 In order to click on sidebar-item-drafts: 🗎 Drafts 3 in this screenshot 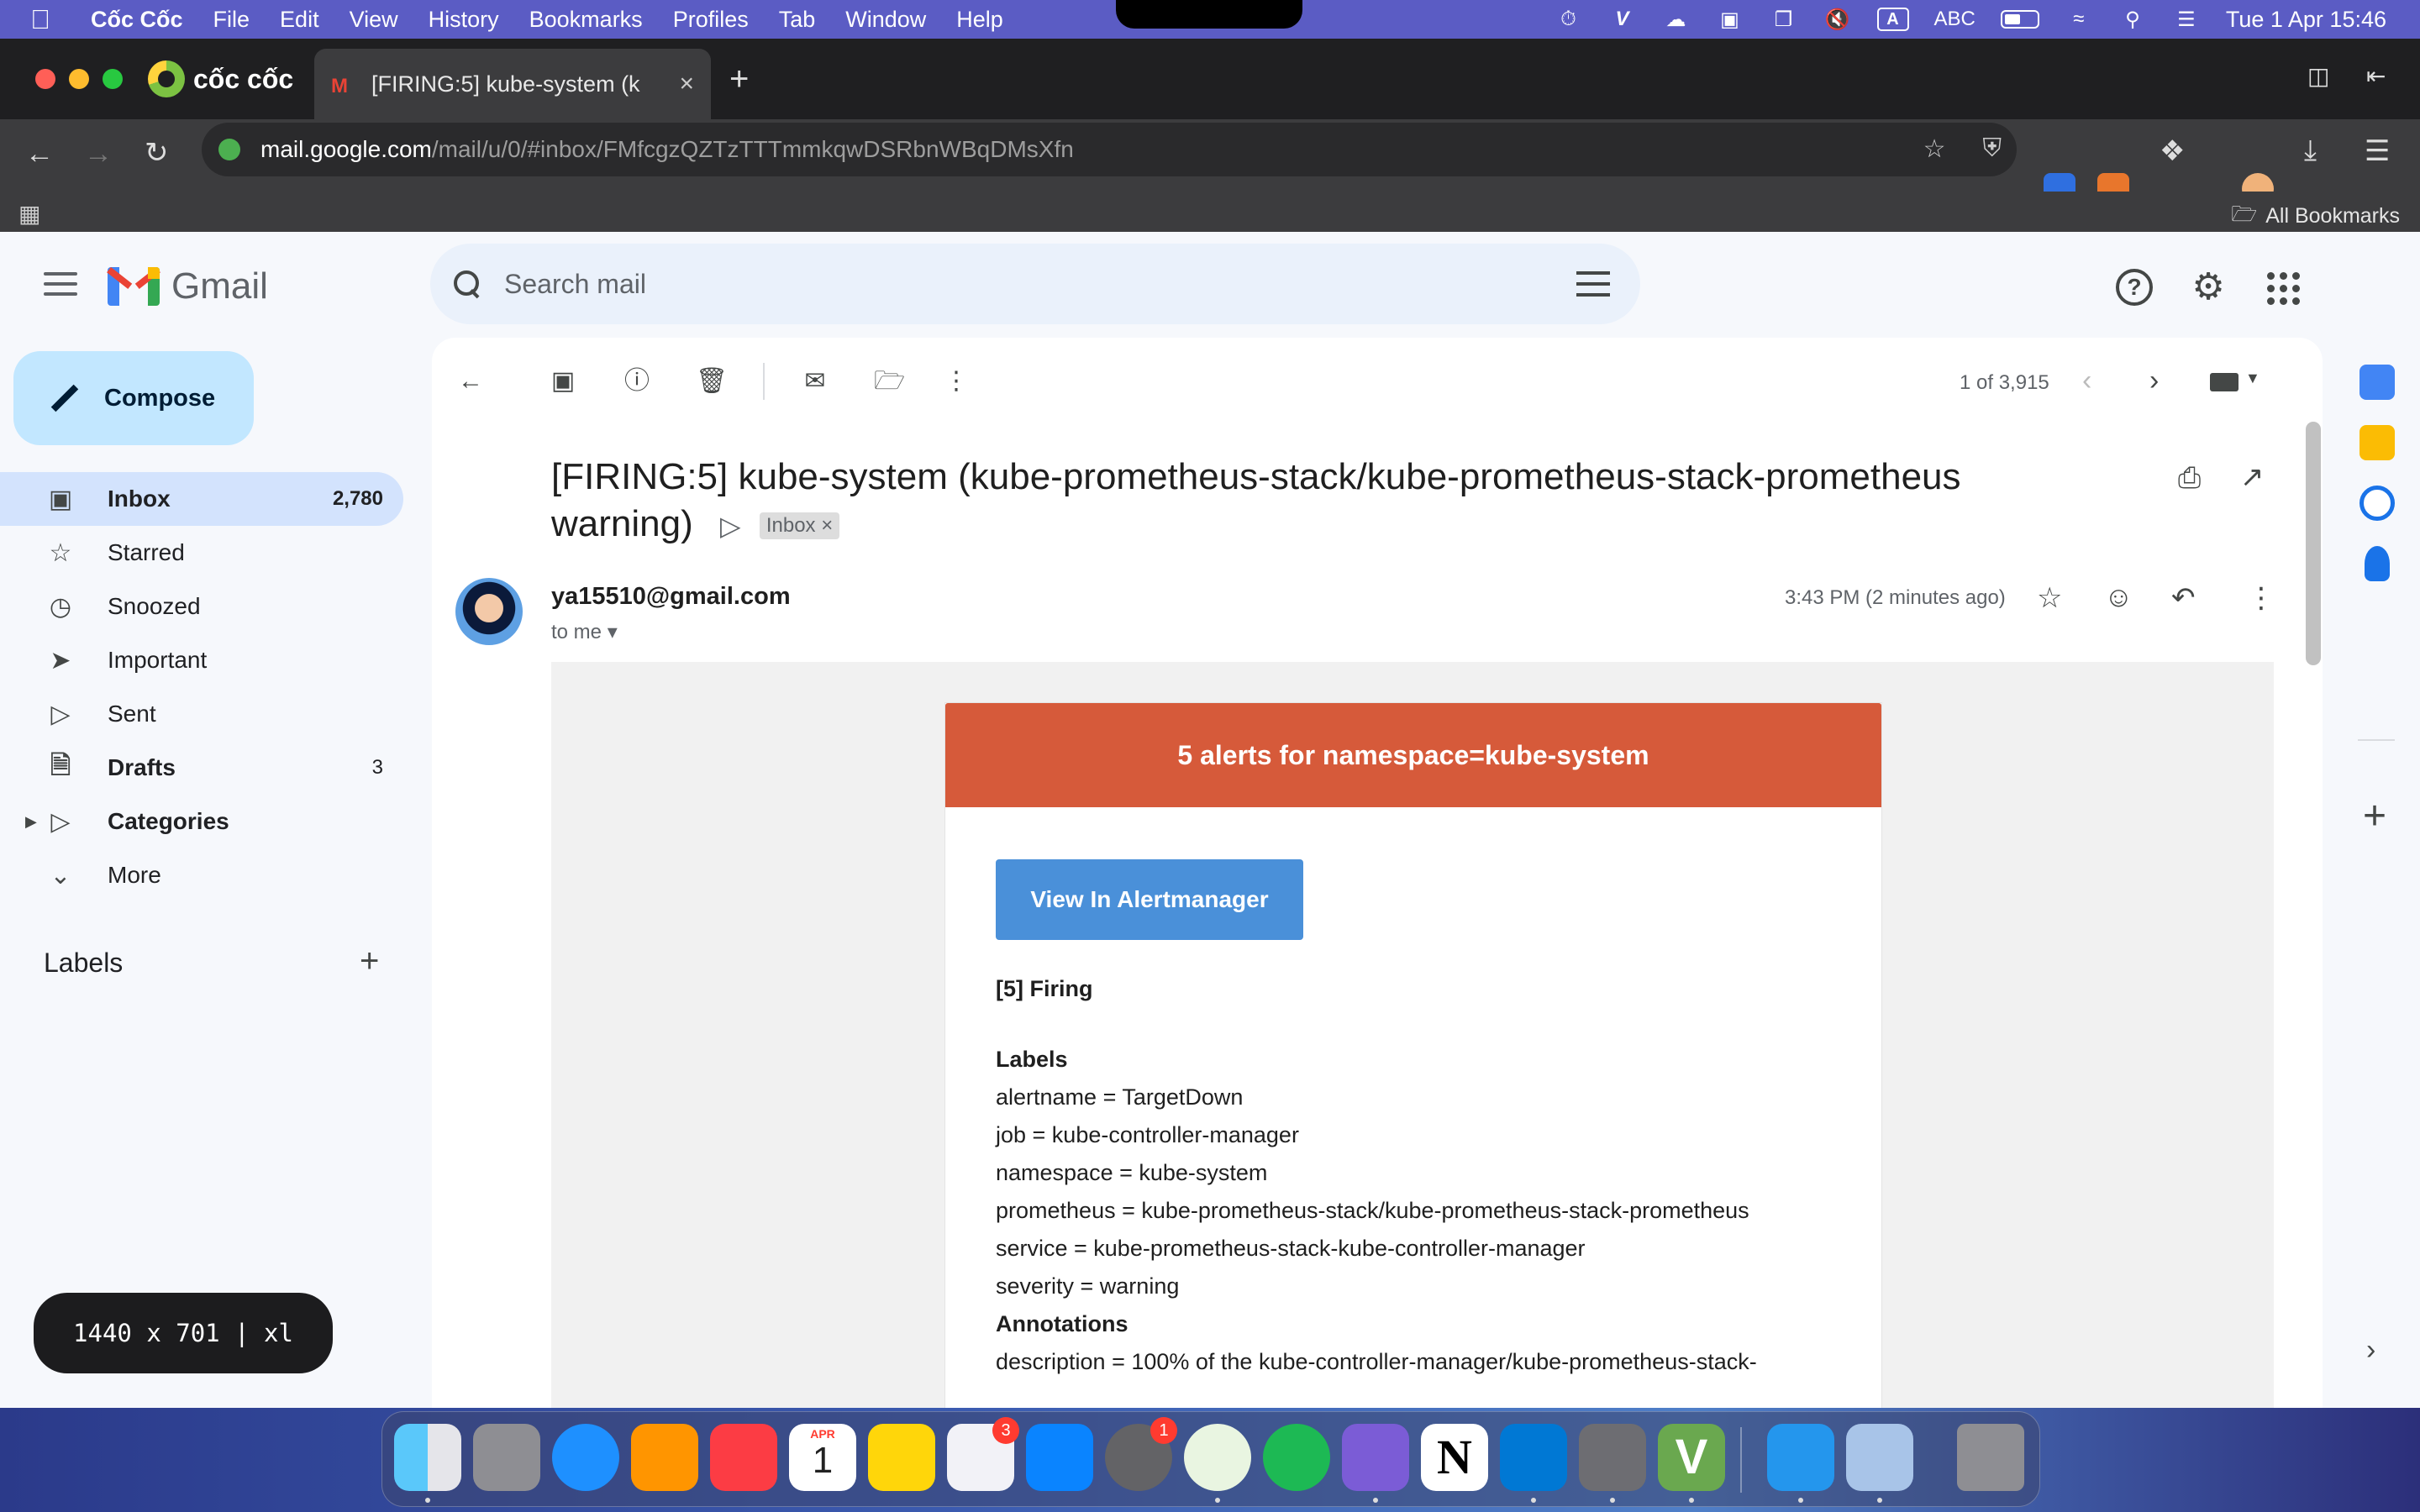, I will do `click(202, 768)`.